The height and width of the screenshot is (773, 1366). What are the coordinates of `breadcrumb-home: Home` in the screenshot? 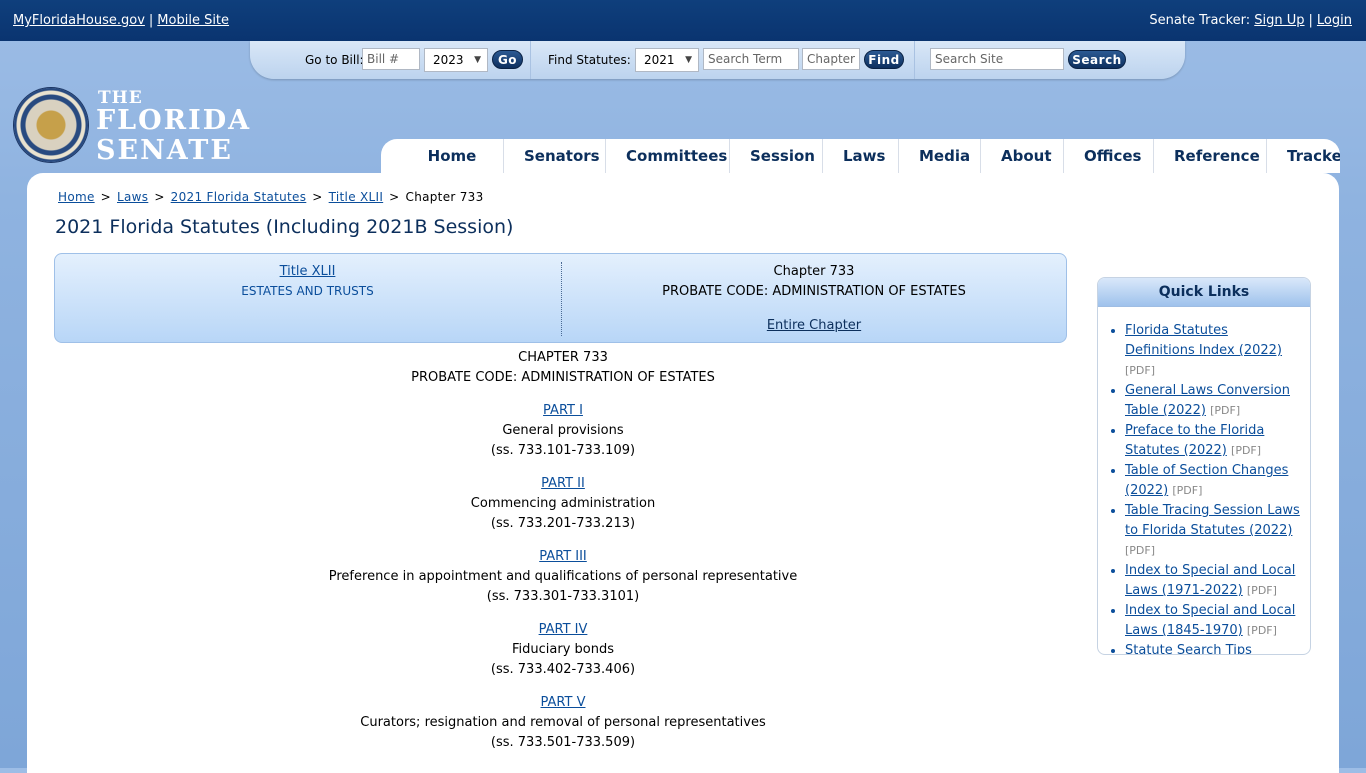 It's located at (76, 197).